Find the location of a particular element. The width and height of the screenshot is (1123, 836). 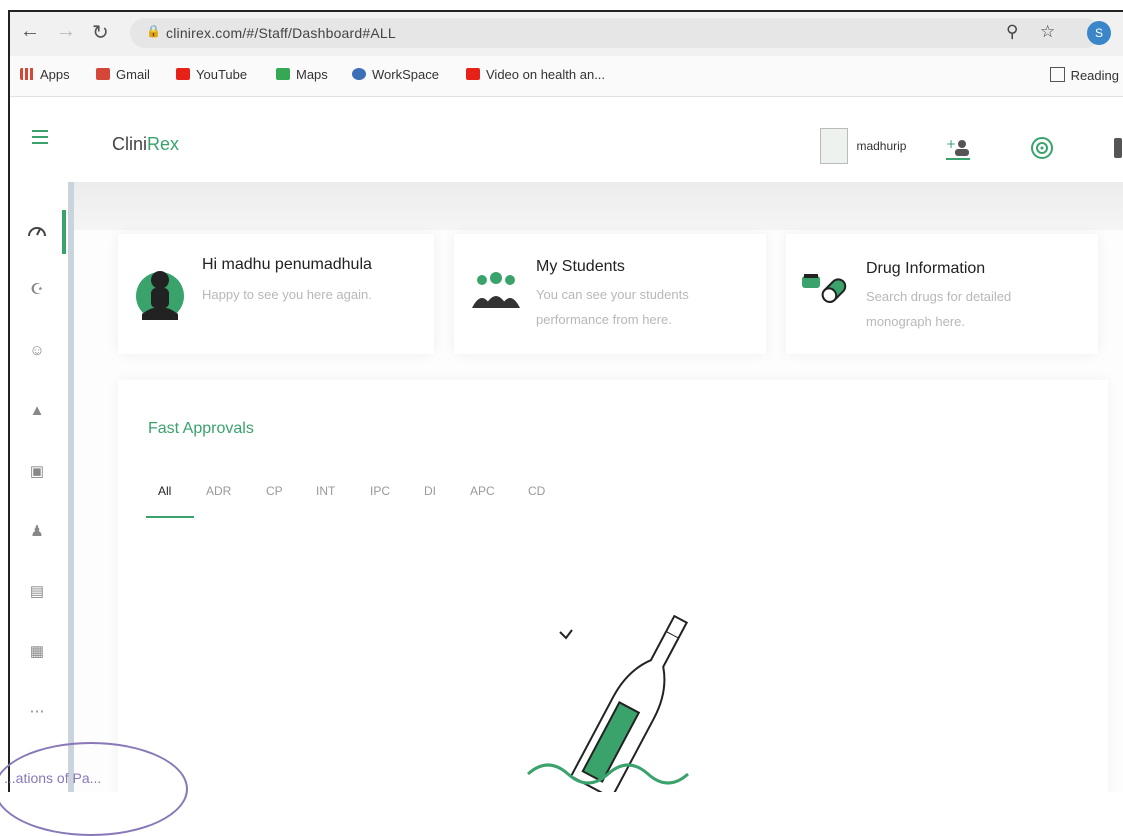

drug-information-title: Drug Information is located at coordinates (926, 268).